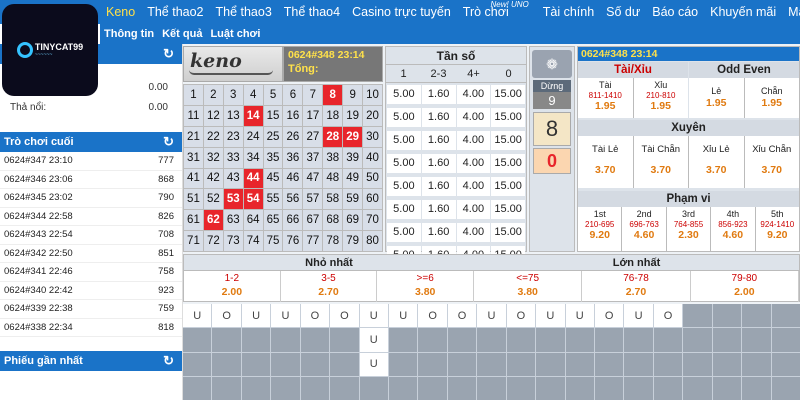  I want to click on recent-game-row: 0624#339 22:38 759, so click(91, 309).